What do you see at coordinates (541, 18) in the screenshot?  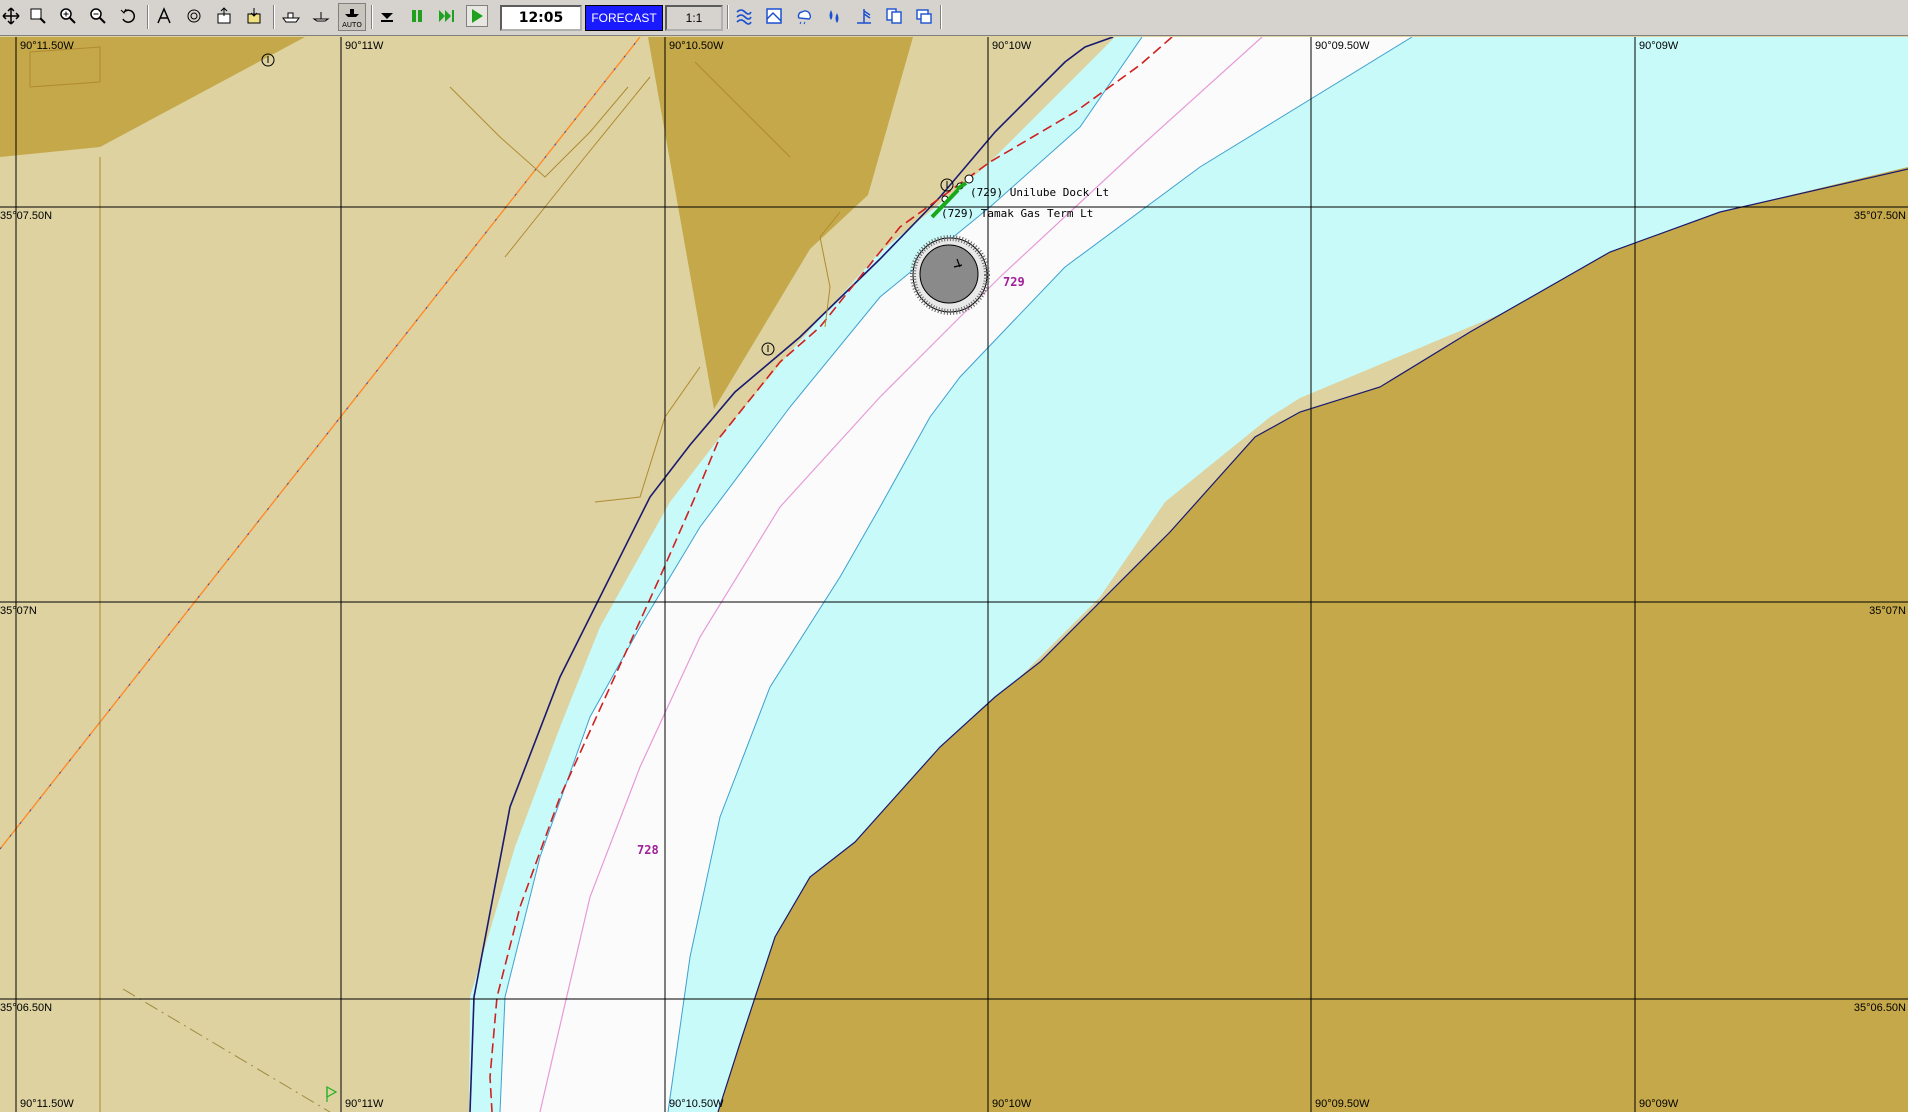 I see `time-field: 12:05` at bounding box center [541, 18].